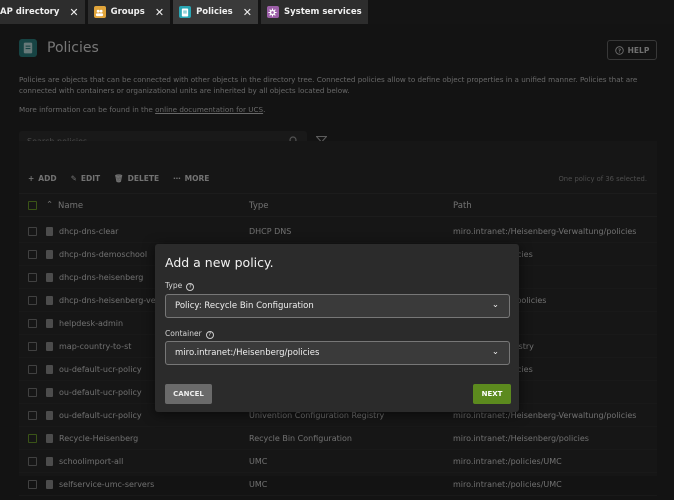 This screenshot has width=674, height=500. What do you see at coordinates (188, 394) in the screenshot?
I see `cancel-button: CANCEL` at bounding box center [188, 394].